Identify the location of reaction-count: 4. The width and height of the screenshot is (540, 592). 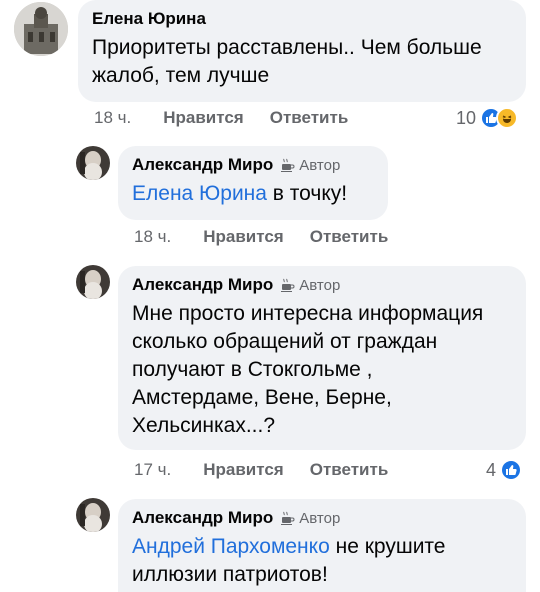
(491, 469).